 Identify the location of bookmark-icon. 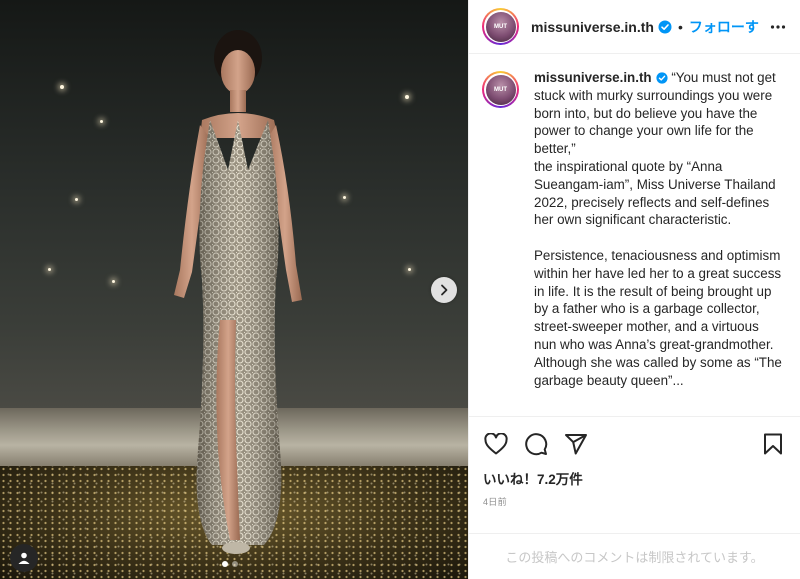
(773, 444).